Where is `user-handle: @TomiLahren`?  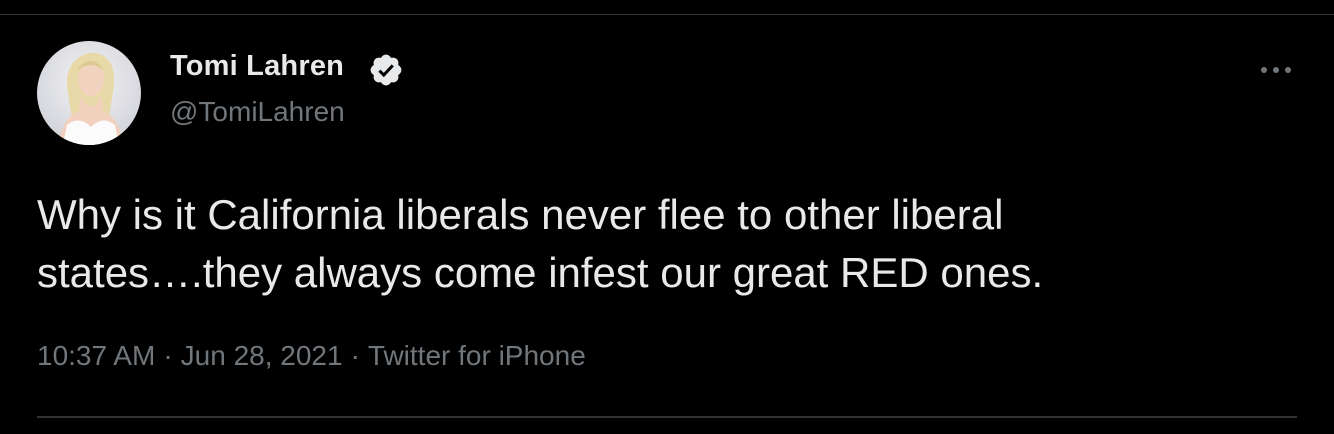
user-handle: @TomiLahren is located at coordinates (257, 112).